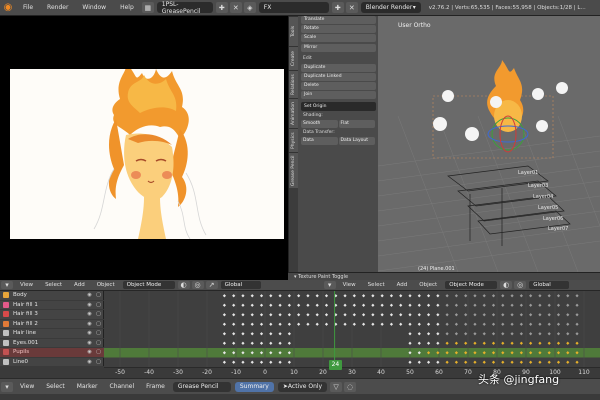 The width and height of the screenshot is (600, 400). What do you see at coordinates (254, 386) in the screenshot?
I see `summary-toggle: Summary` at bounding box center [254, 386].